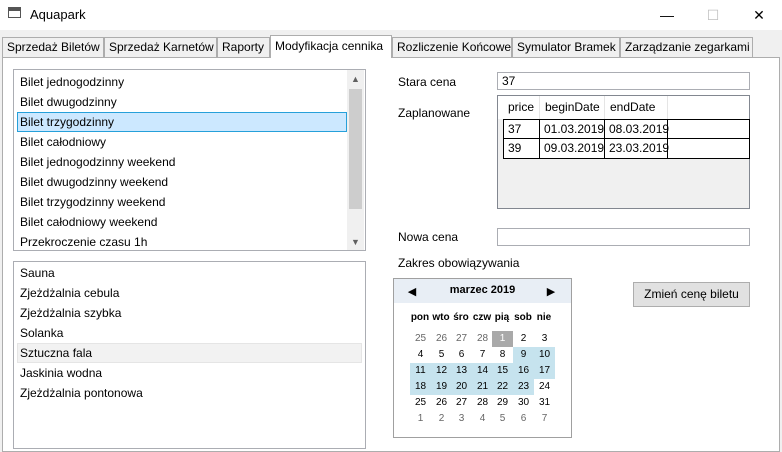 The width and height of the screenshot is (782, 452). I want to click on calendar-day: 20, so click(461, 387).